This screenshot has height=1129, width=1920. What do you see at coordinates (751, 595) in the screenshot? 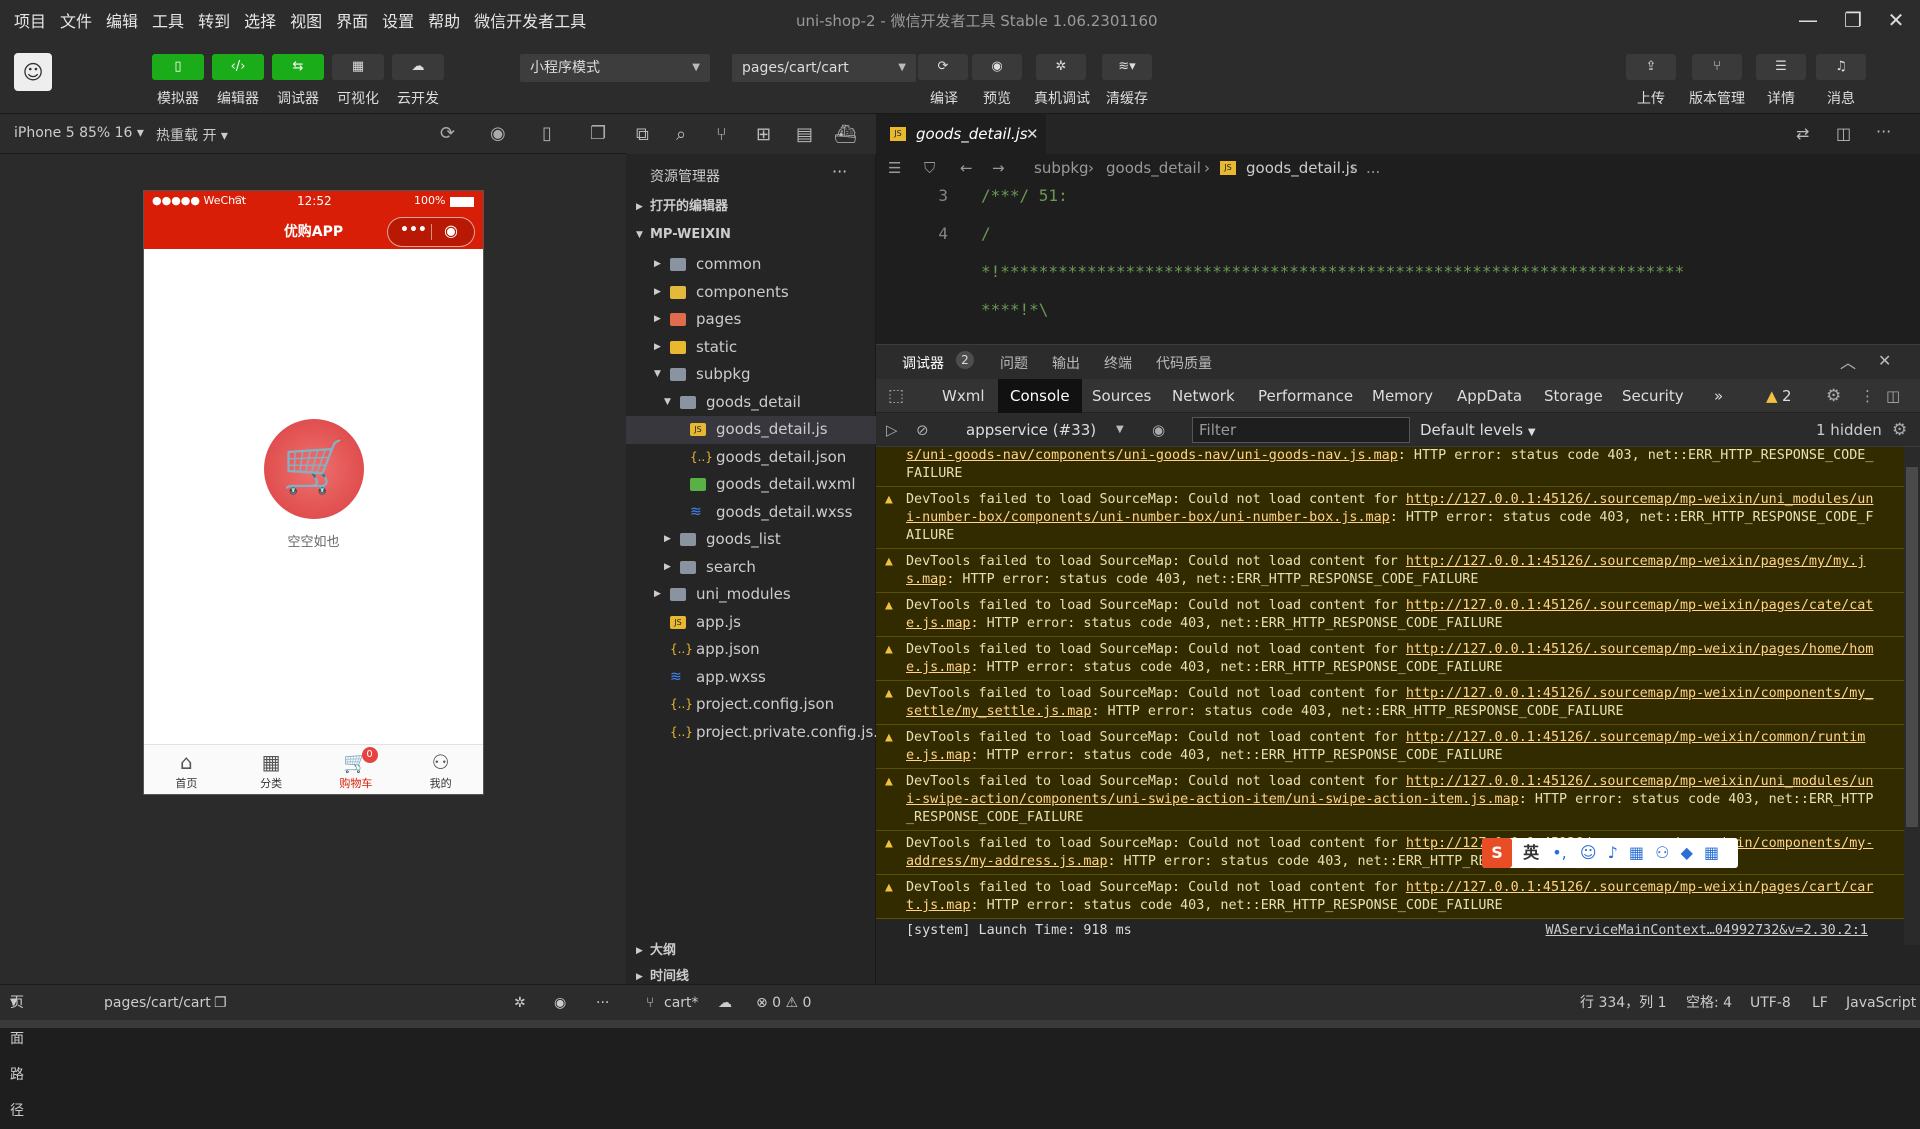
I see `tree-folder-uni-modules: ▶ uni_modules` at bounding box center [751, 595].